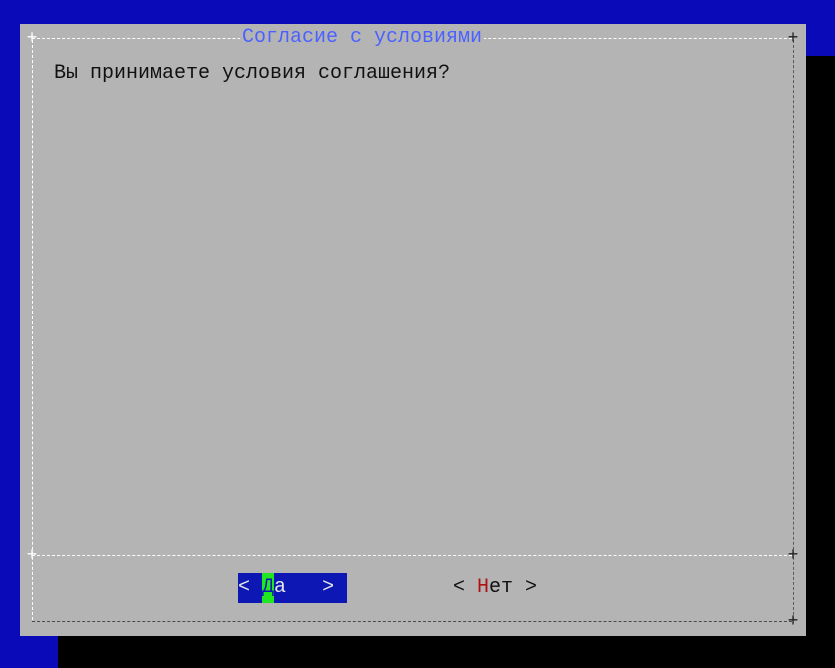 The width and height of the screenshot is (835, 668). I want to click on yes-button-hotkey: Д, so click(268, 588).